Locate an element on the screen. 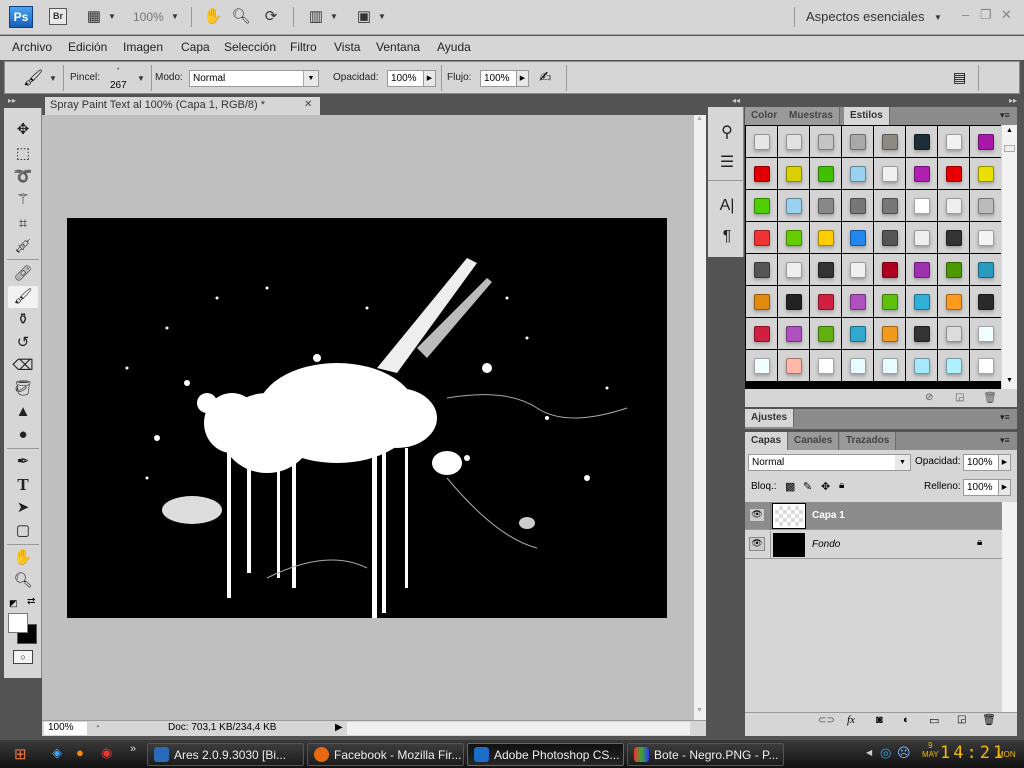  tray-network-icon: ☹ is located at coordinates (904, 753).